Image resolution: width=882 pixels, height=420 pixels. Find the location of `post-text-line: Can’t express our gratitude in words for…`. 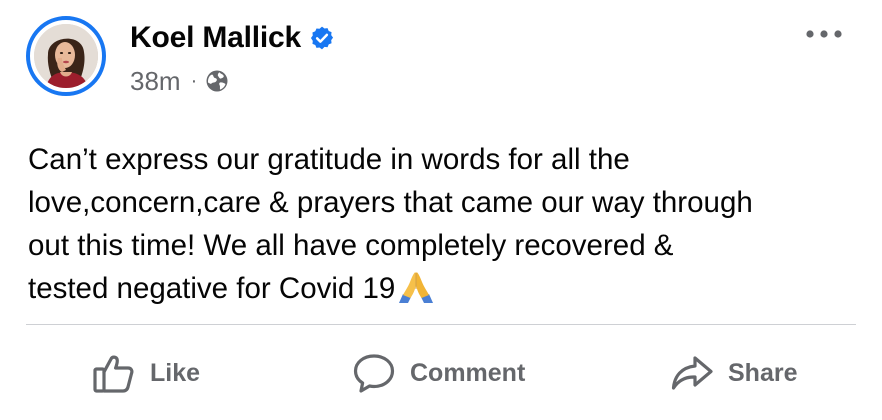

post-text-line: Can’t express our gratitude in words for… is located at coordinates (329, 159).